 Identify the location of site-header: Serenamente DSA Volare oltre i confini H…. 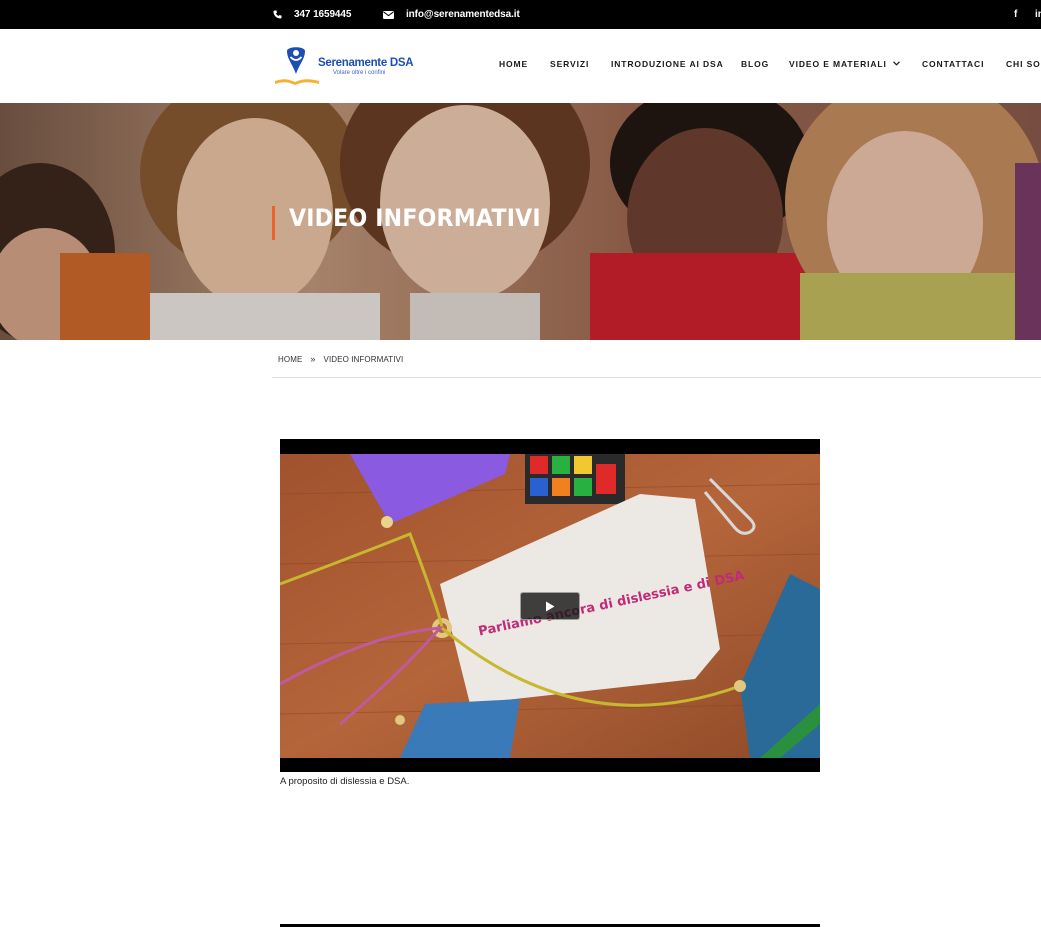
(520, 66).